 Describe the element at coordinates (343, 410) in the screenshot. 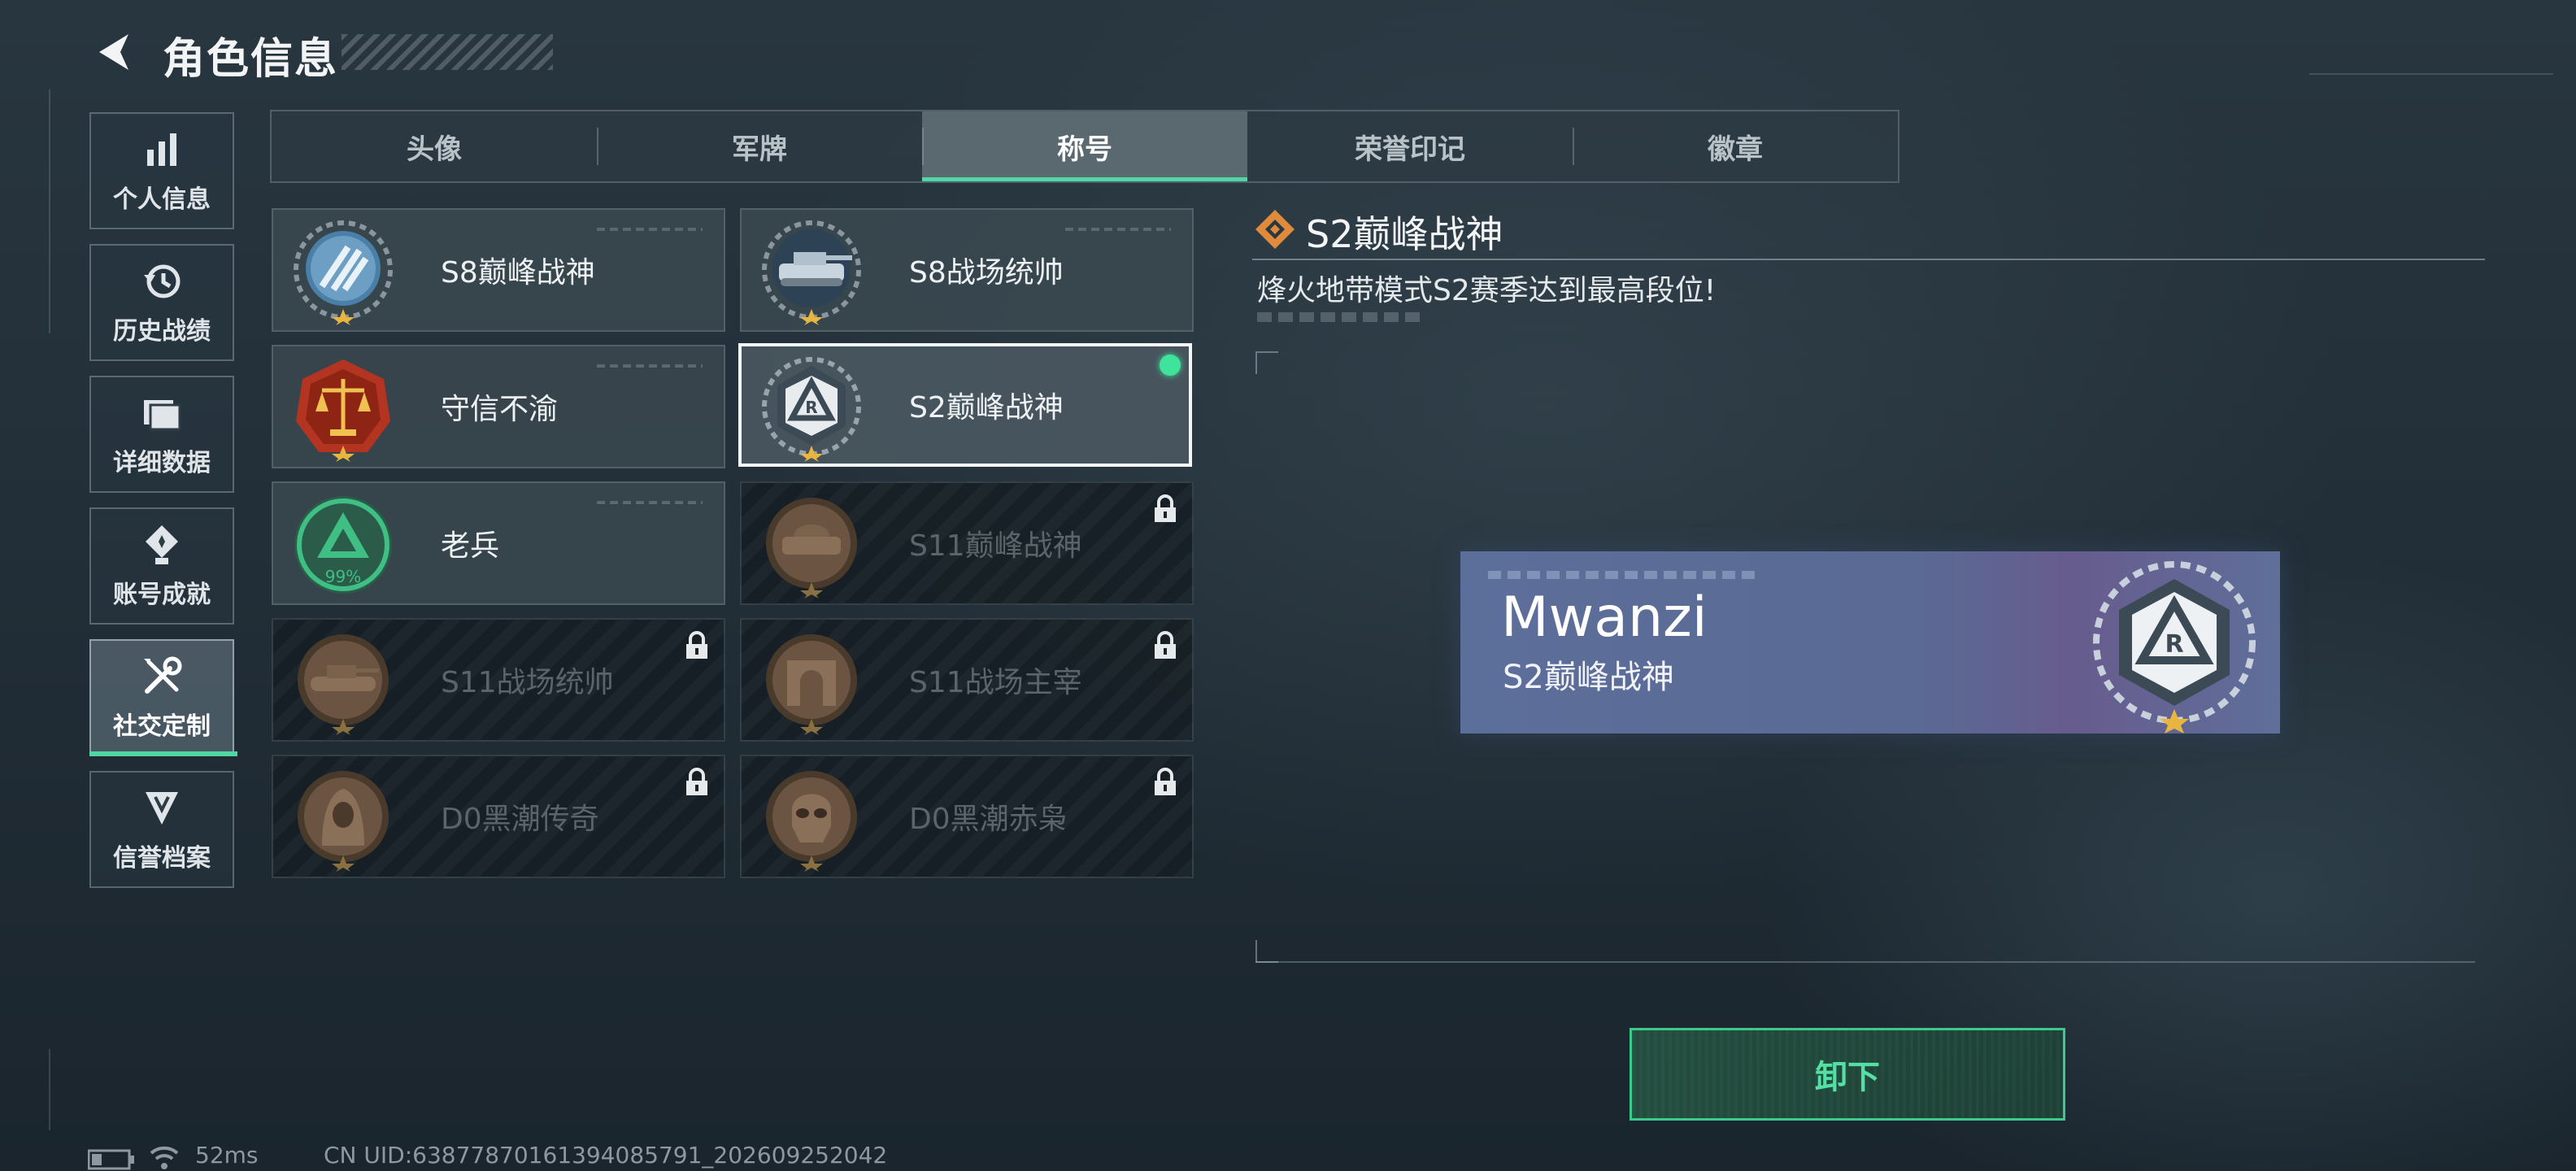

I see `scales-medal-icon` at that location.